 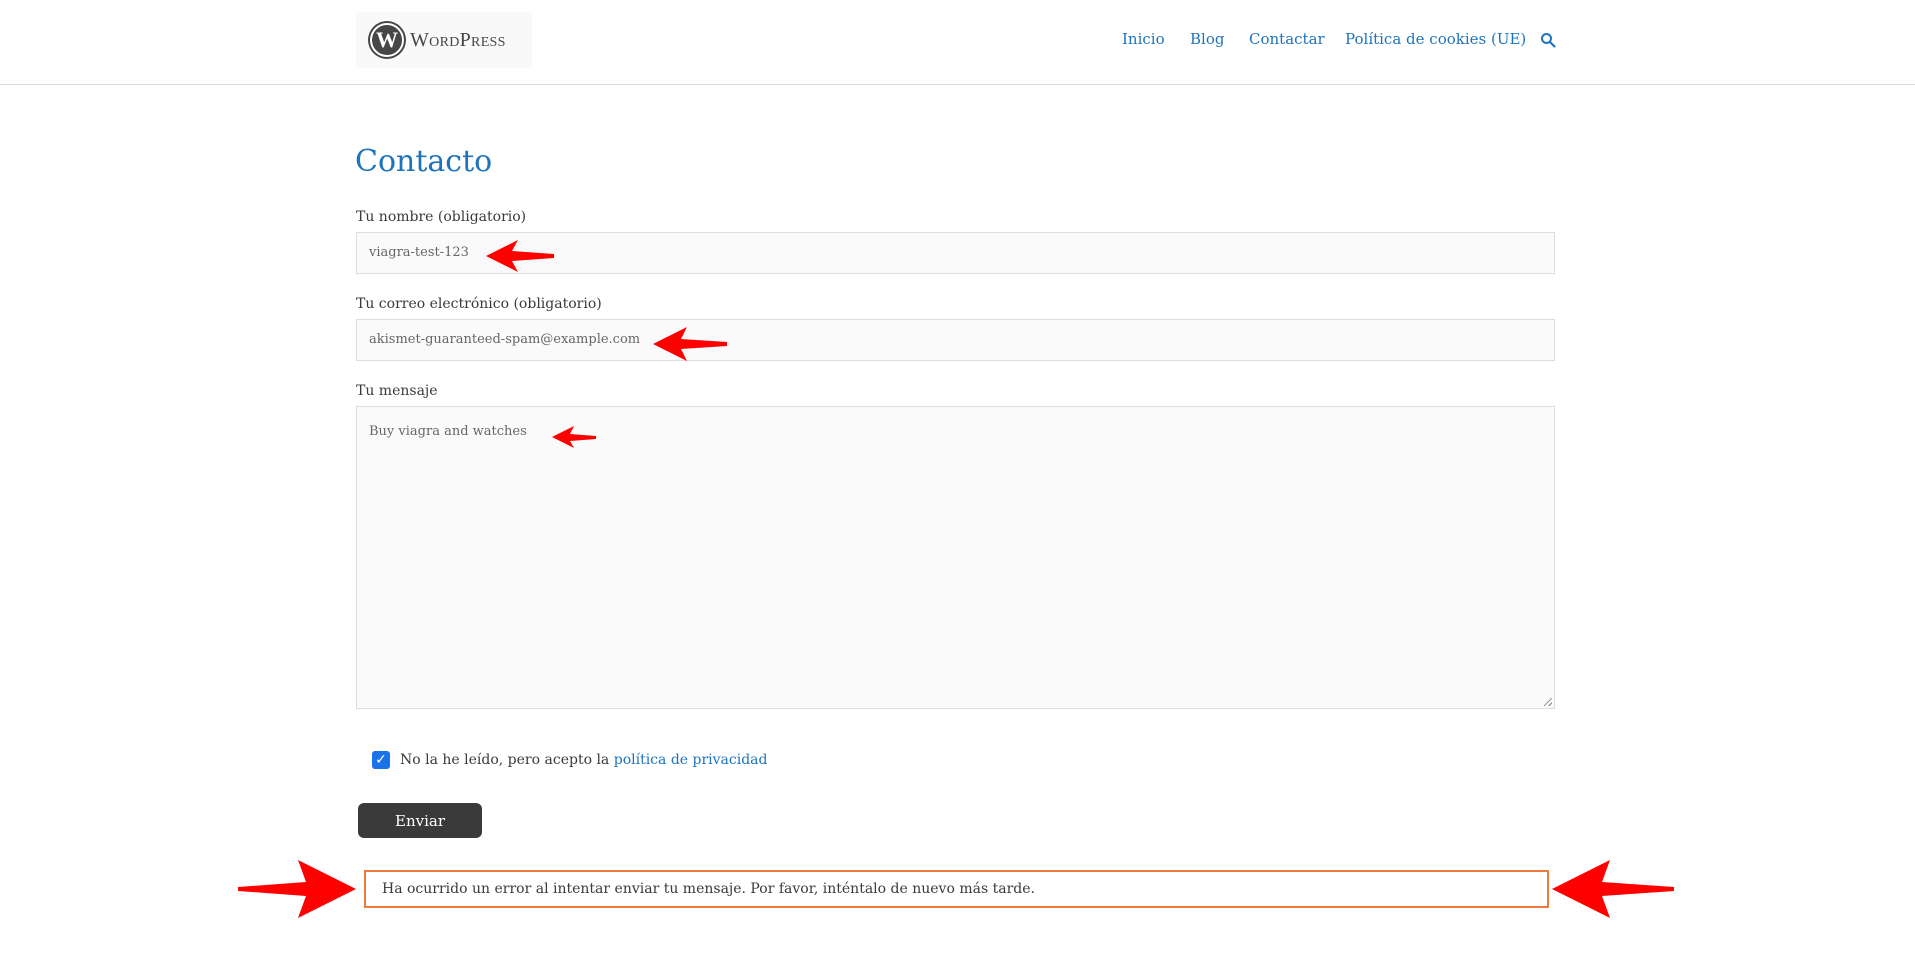 I want to click on privacy-policy-link: política de privacidad, so click(x=691, y=760).